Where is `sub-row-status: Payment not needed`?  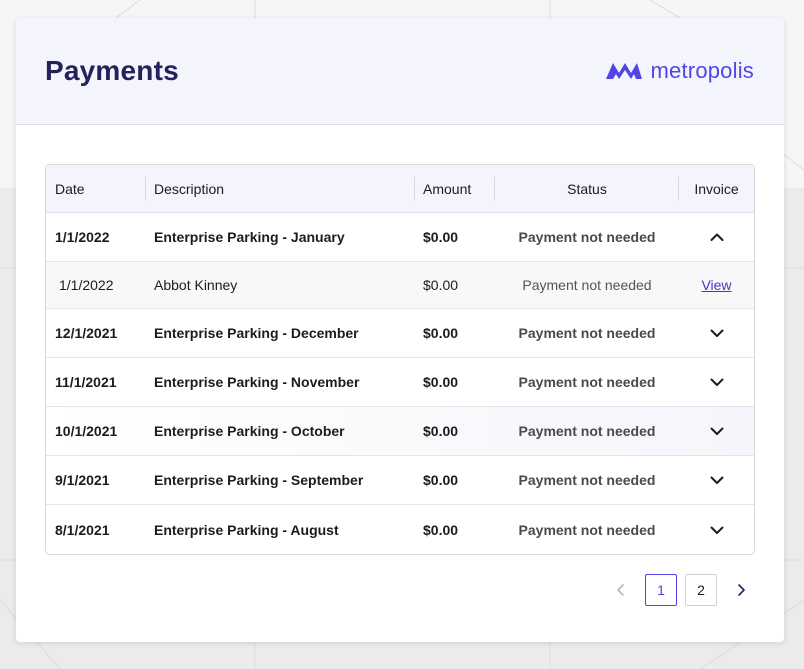
sub-row-status: Payment not needed is located at coordinates (587, 285).